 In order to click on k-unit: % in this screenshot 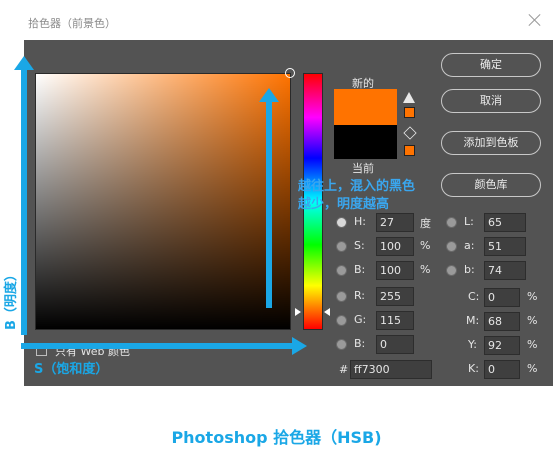, I will do `click(532, 368)`.